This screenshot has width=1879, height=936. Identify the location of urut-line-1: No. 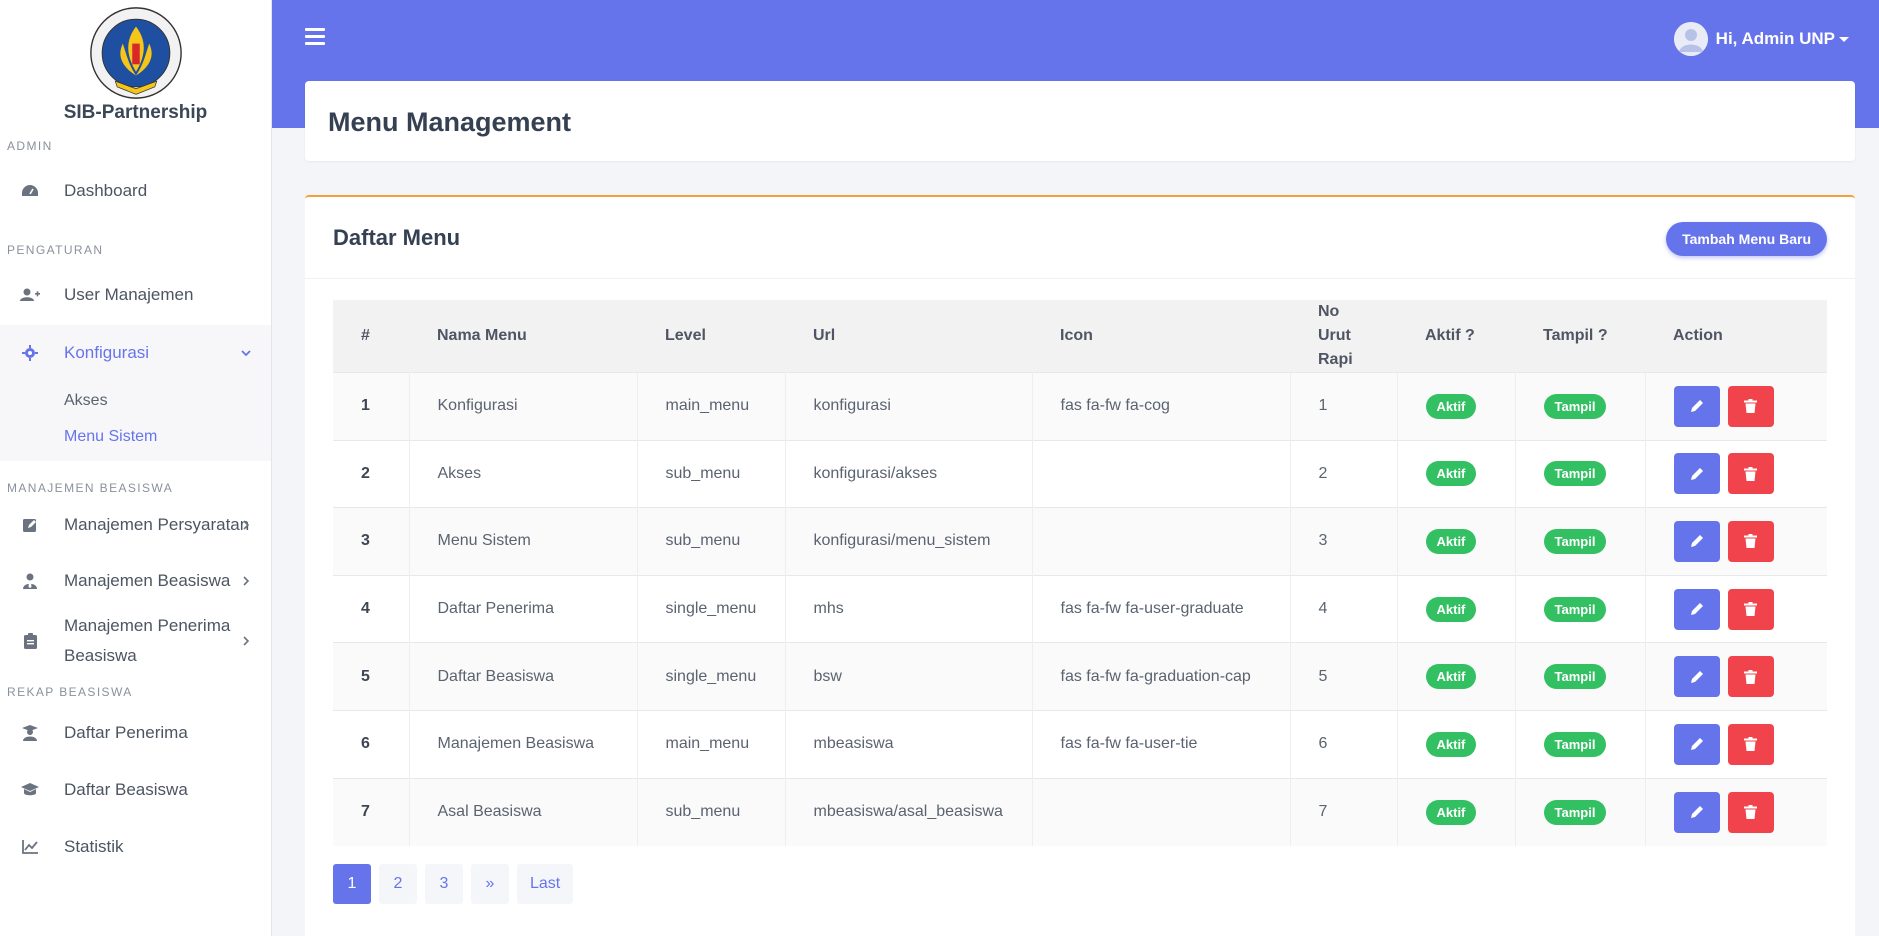
(1329, 311).